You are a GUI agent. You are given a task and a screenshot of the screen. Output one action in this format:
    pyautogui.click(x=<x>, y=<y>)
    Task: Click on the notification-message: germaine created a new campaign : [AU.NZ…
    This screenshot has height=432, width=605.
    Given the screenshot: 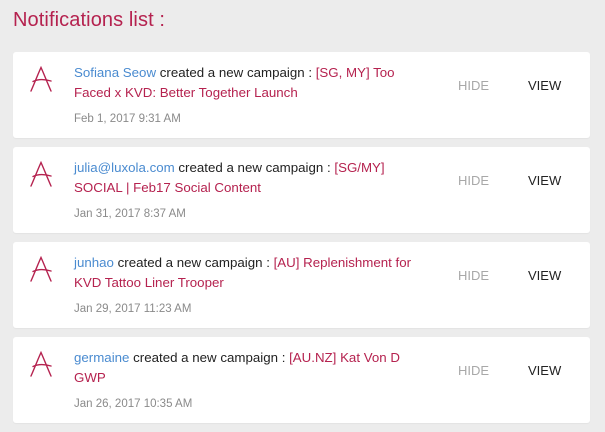 What is the action you would take?
    pyautogui.click(x=244, y=368)
    